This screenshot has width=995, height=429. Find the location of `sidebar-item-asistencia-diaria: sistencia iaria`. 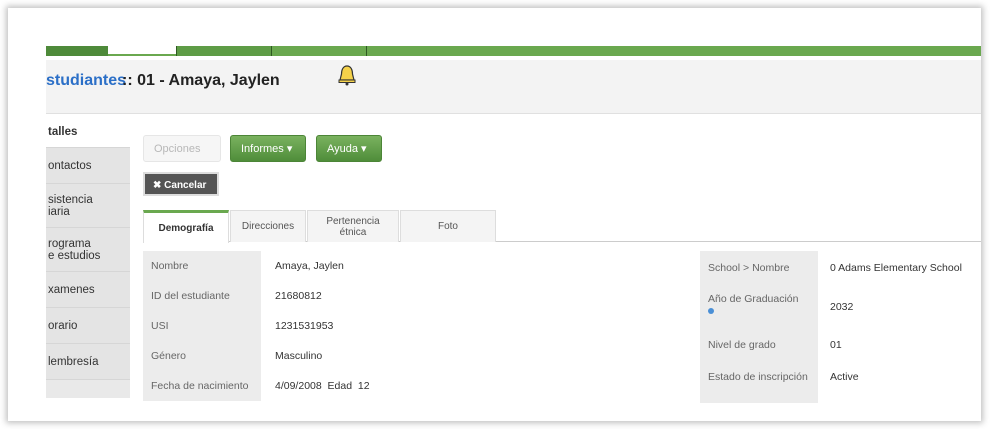

sidebar-item-asistencia-diaria: sistencia iaria is located at coordinates (88, 206).